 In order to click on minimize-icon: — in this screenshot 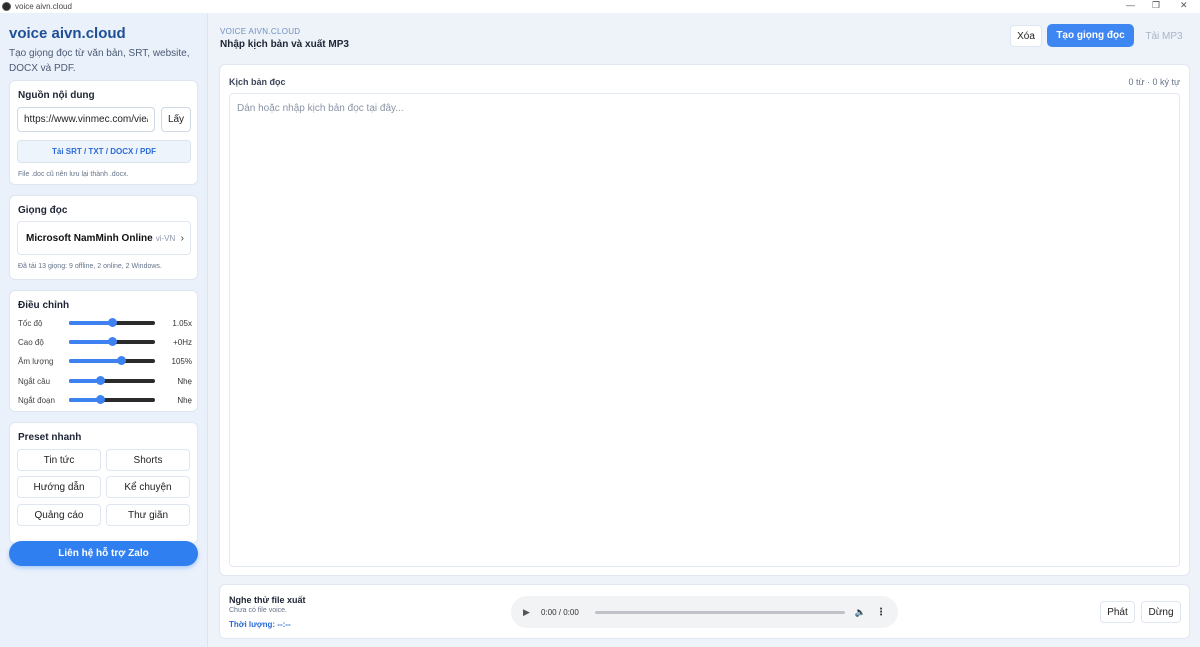, I will do `click(1130, 5)`.